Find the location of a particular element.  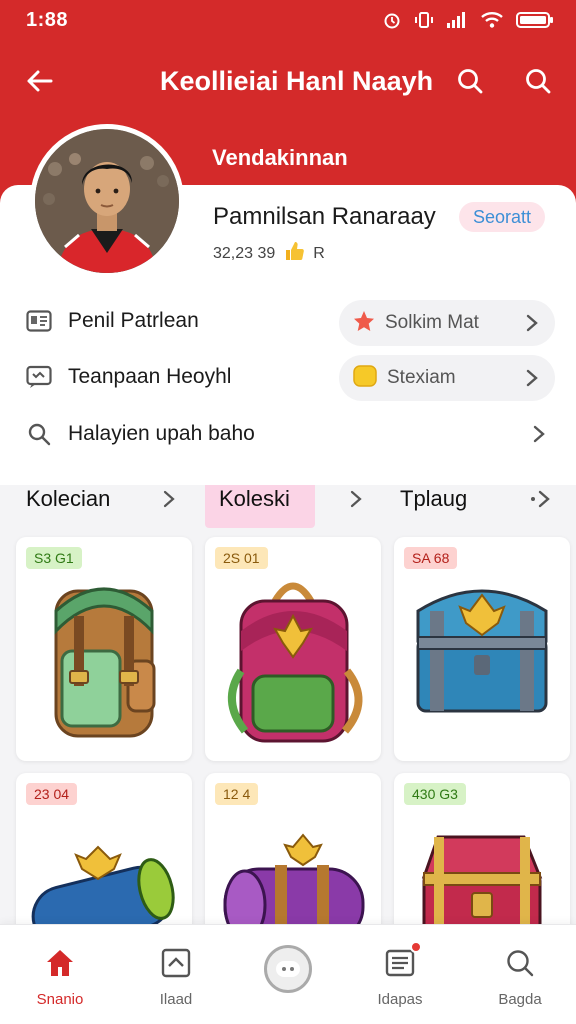

bottom-nav-search: Bagda is located at coordinates (518, 976).